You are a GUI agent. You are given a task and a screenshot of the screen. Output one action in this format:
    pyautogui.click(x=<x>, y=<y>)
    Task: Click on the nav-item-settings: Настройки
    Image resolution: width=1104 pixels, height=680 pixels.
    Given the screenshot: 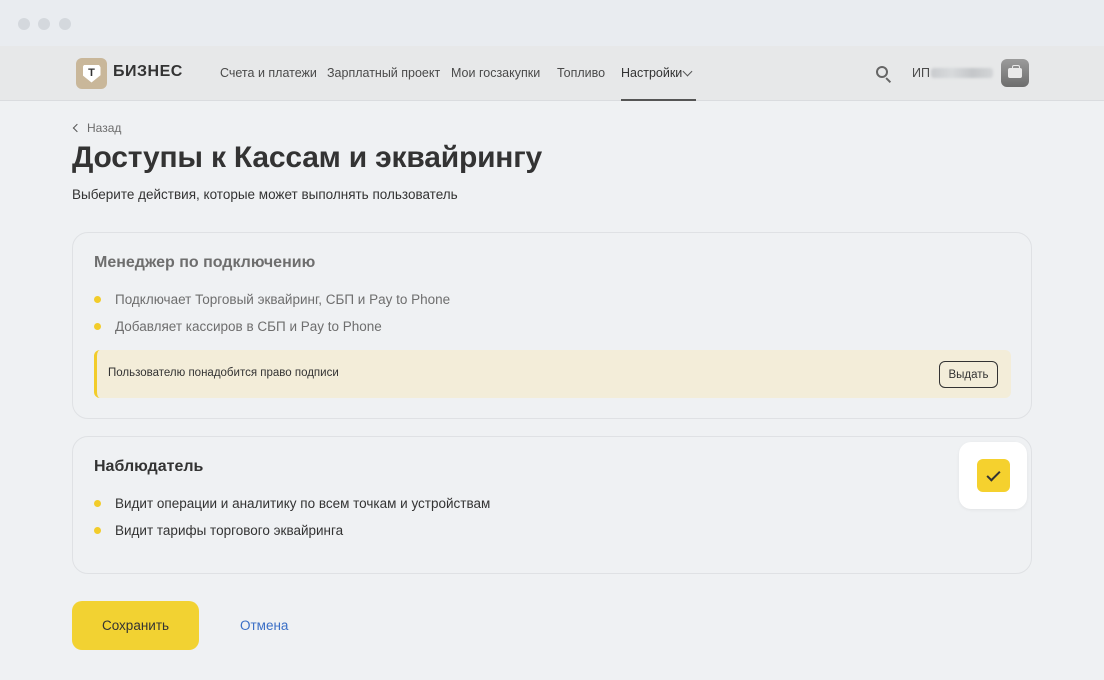 What is the action you would take?
    pyautogui.click(x=651, y=73)
    